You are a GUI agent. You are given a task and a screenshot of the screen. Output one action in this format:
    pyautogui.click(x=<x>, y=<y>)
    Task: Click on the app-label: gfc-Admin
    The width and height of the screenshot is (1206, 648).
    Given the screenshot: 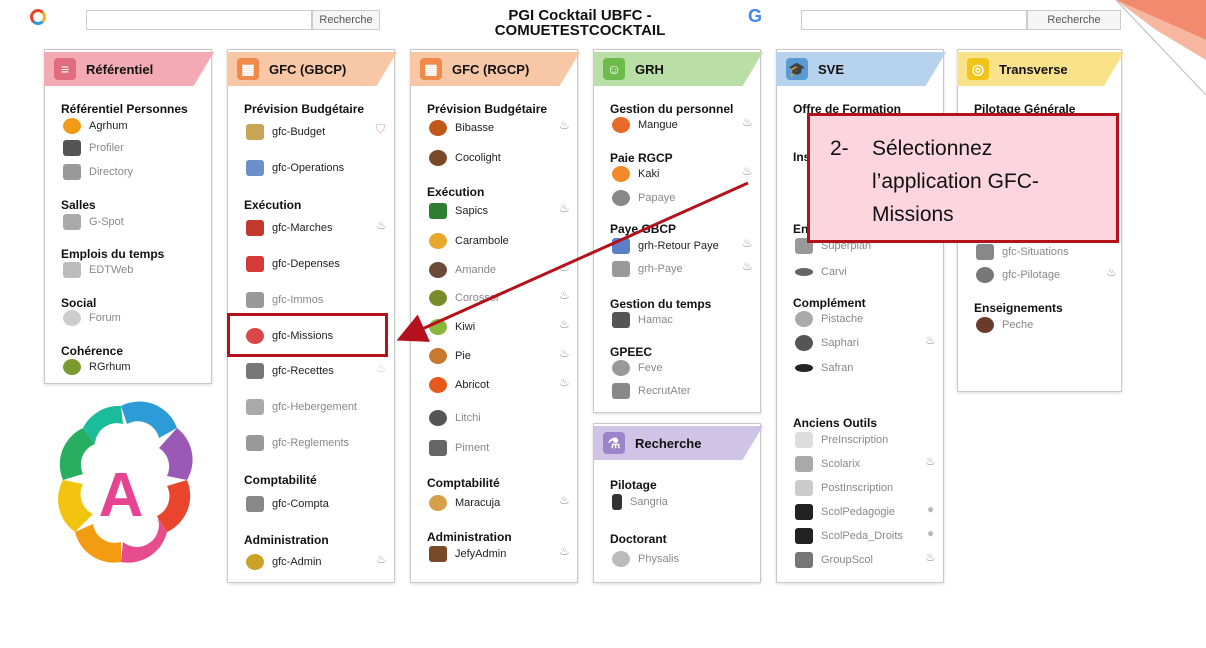 What is the action you would take?
    pyautogui.click(x=297, y=562)
    